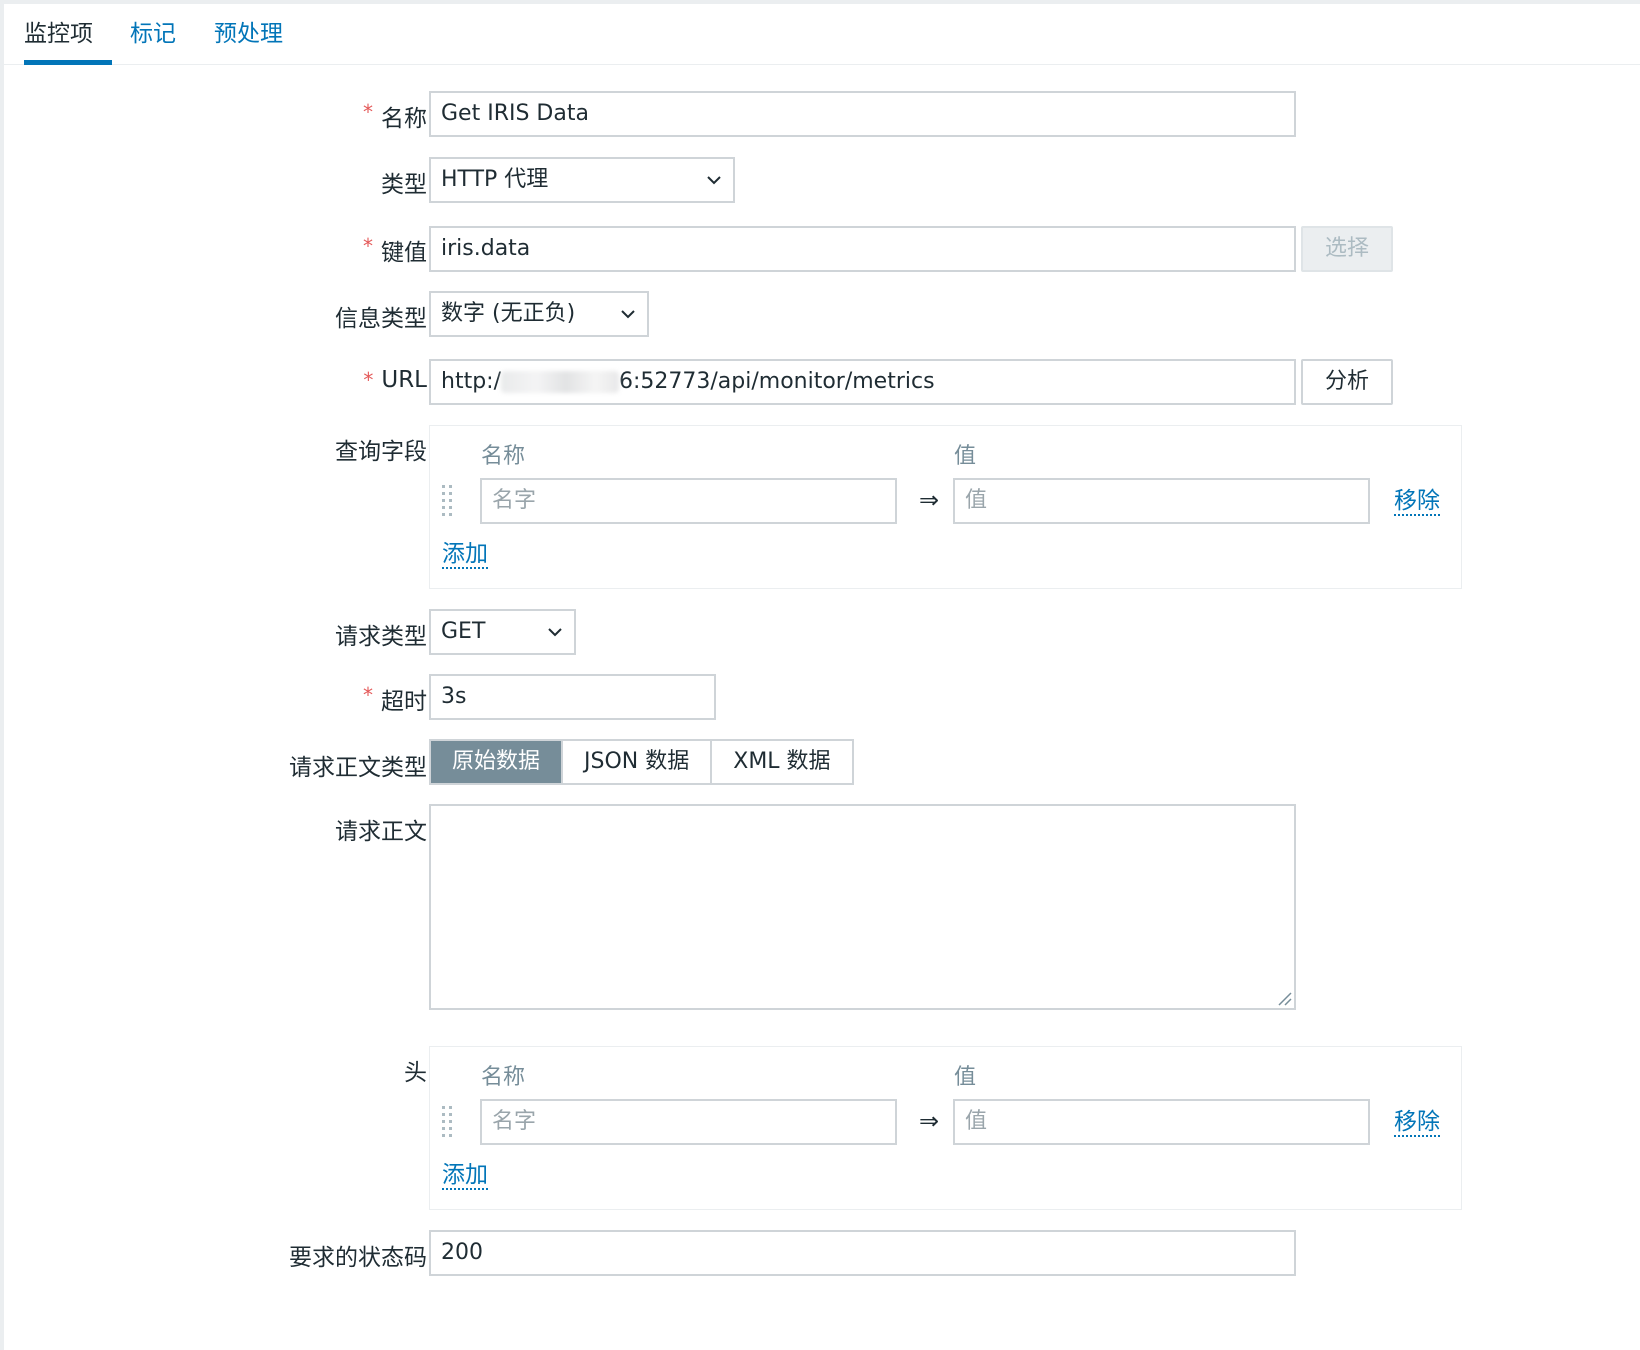  I want to click on key-input: iris.data, so click(862, 249).